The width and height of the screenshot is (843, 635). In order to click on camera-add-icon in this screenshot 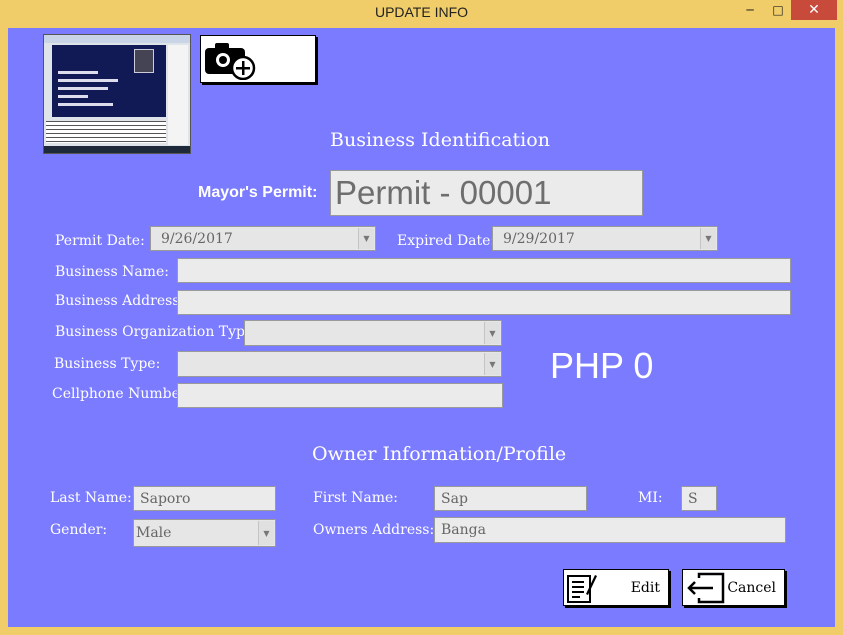, I will do `click(230, 61)`.